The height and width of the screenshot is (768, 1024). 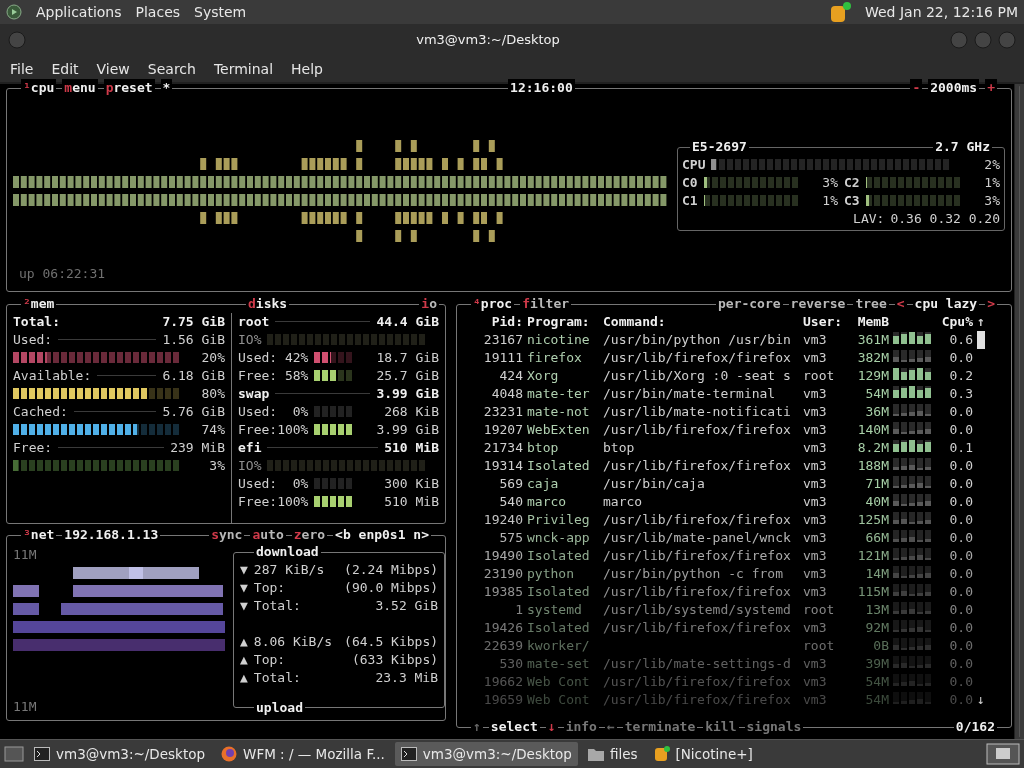 I want to click on command-cell-text: /usr/bin/mate-terminal, so click(x=690, y=393).